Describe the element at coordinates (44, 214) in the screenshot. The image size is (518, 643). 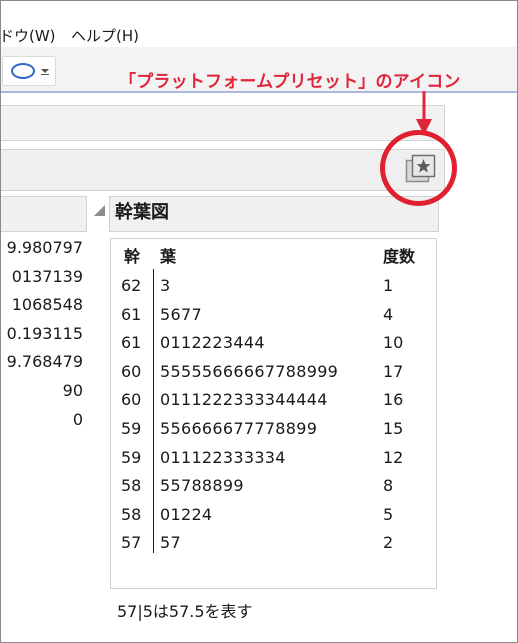
I see `summary-header` at that location.